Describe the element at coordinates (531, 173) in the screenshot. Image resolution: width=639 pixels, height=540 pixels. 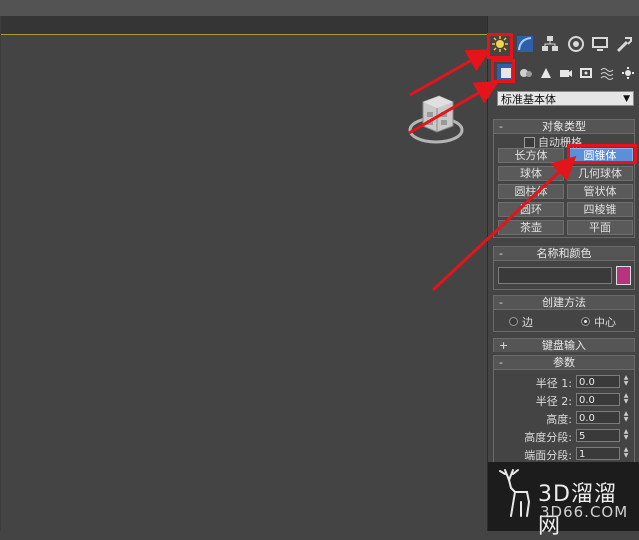
I see `object-type-button: 球体` at that location.